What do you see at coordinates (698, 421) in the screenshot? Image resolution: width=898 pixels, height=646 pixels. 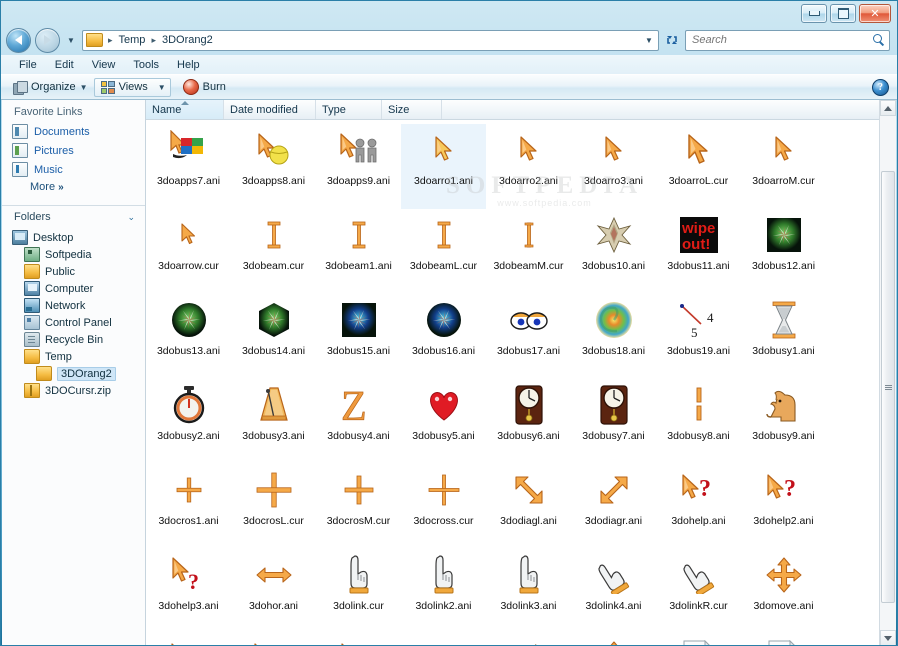 I see `file-item: 3dobusy8.ani` at bounding box center [698, 421].